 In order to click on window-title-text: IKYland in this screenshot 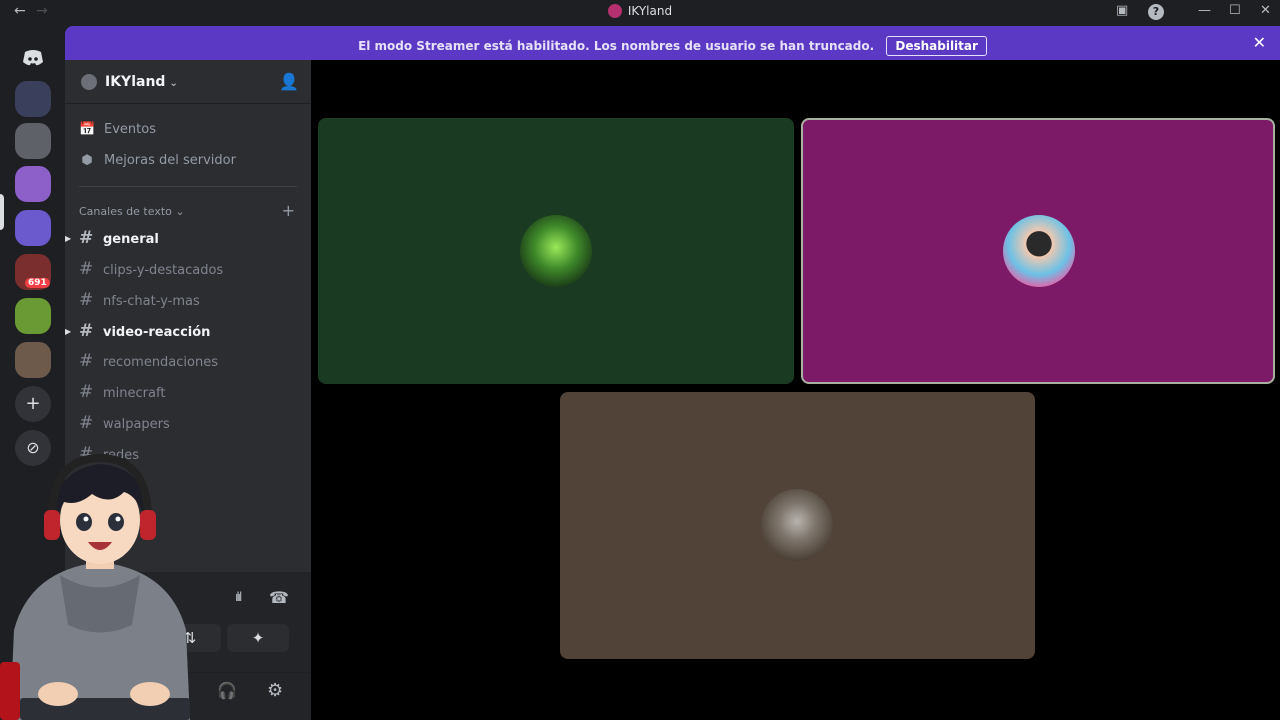, I will do `click(650, 11)`.